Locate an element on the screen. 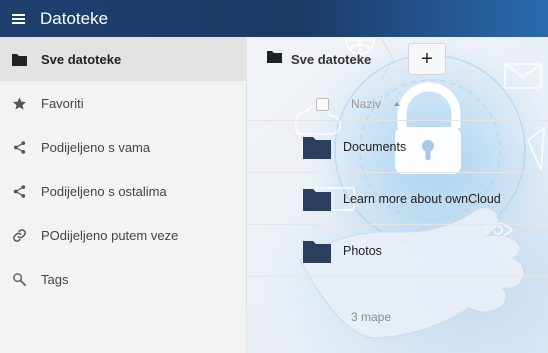 This screenshot has height=353, width=548. hamburger-icon is located at coordinates (18, 18).